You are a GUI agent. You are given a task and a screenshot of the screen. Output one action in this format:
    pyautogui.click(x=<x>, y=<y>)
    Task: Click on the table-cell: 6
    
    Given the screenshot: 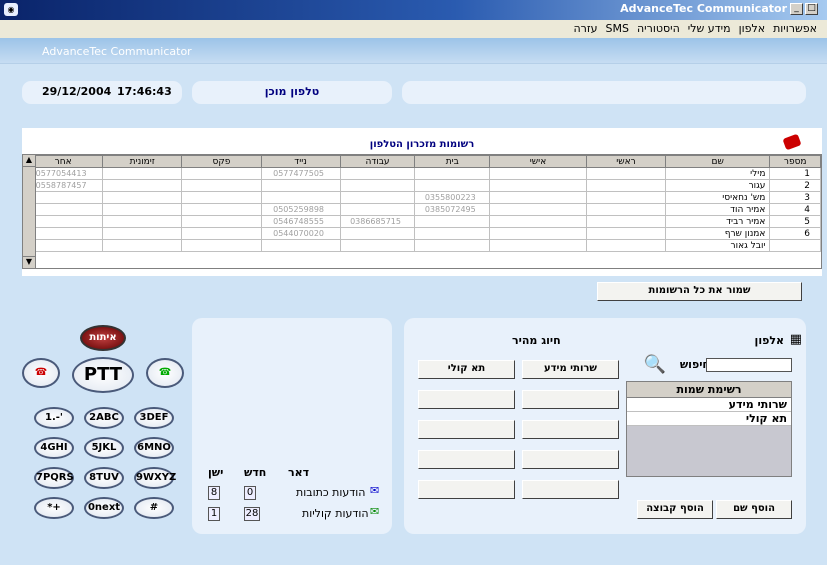 What is the action you would take?
    pyautogui.click(x=795, y=233)
    